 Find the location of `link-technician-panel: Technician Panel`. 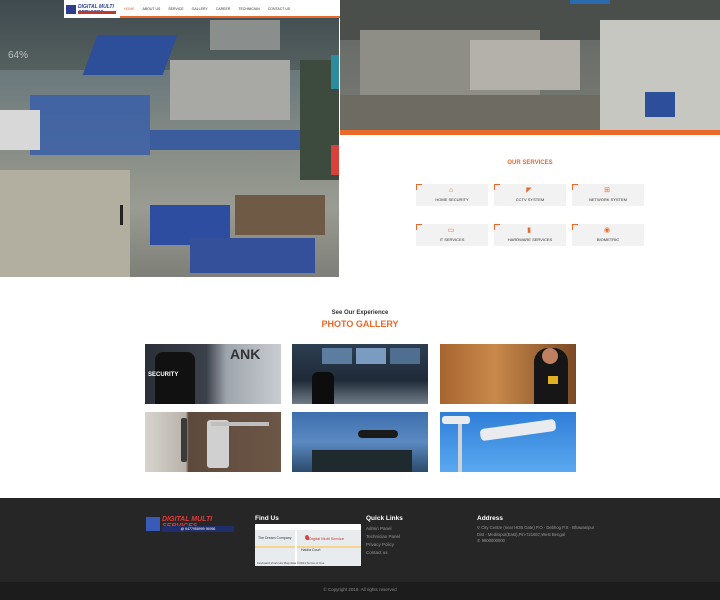

link-technician-panel: Technician Panel is located at coordinates (383, 536).